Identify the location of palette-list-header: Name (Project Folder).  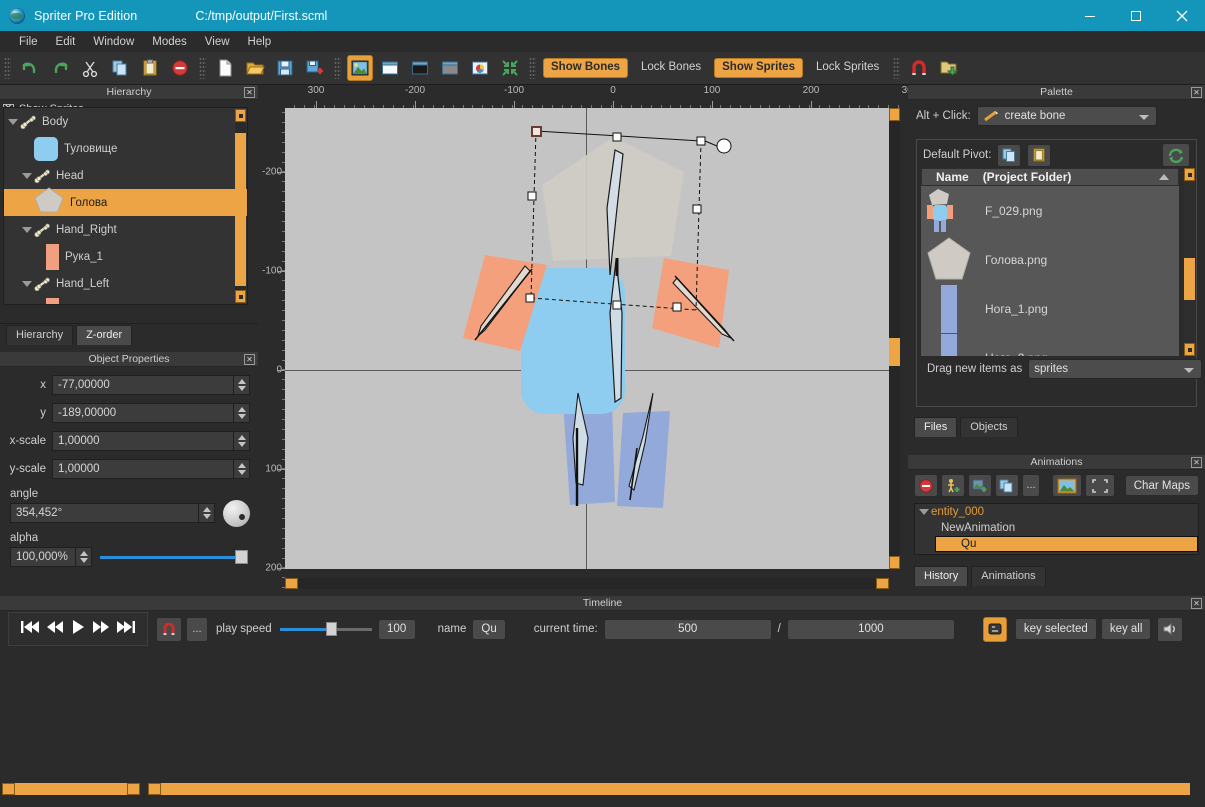
(1050, 177).